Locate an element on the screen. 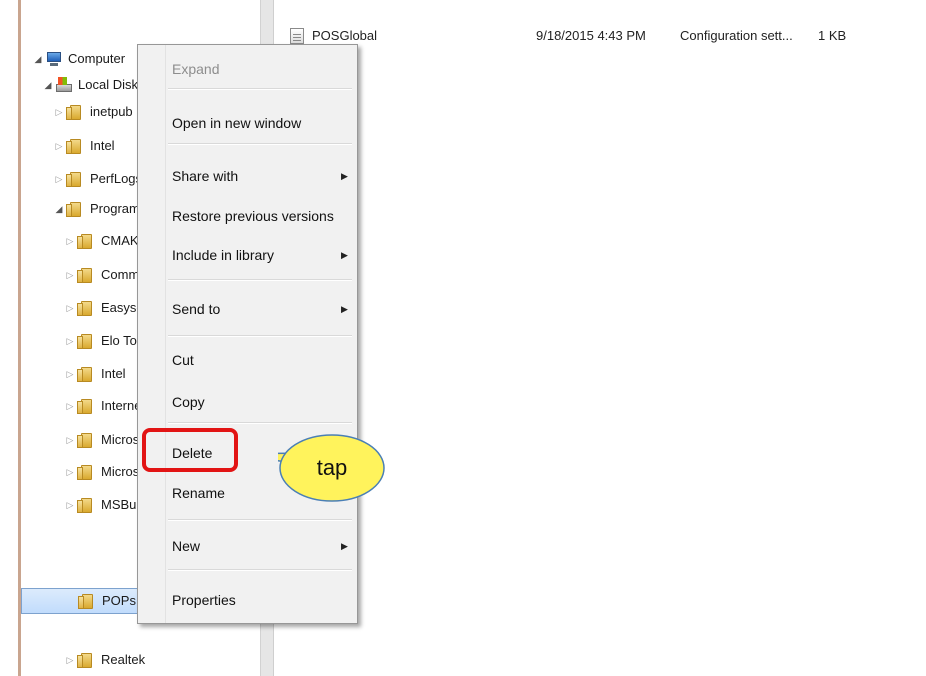 The image size is (926, 676). tap-callout: tap is located at coordinates (331, 468).